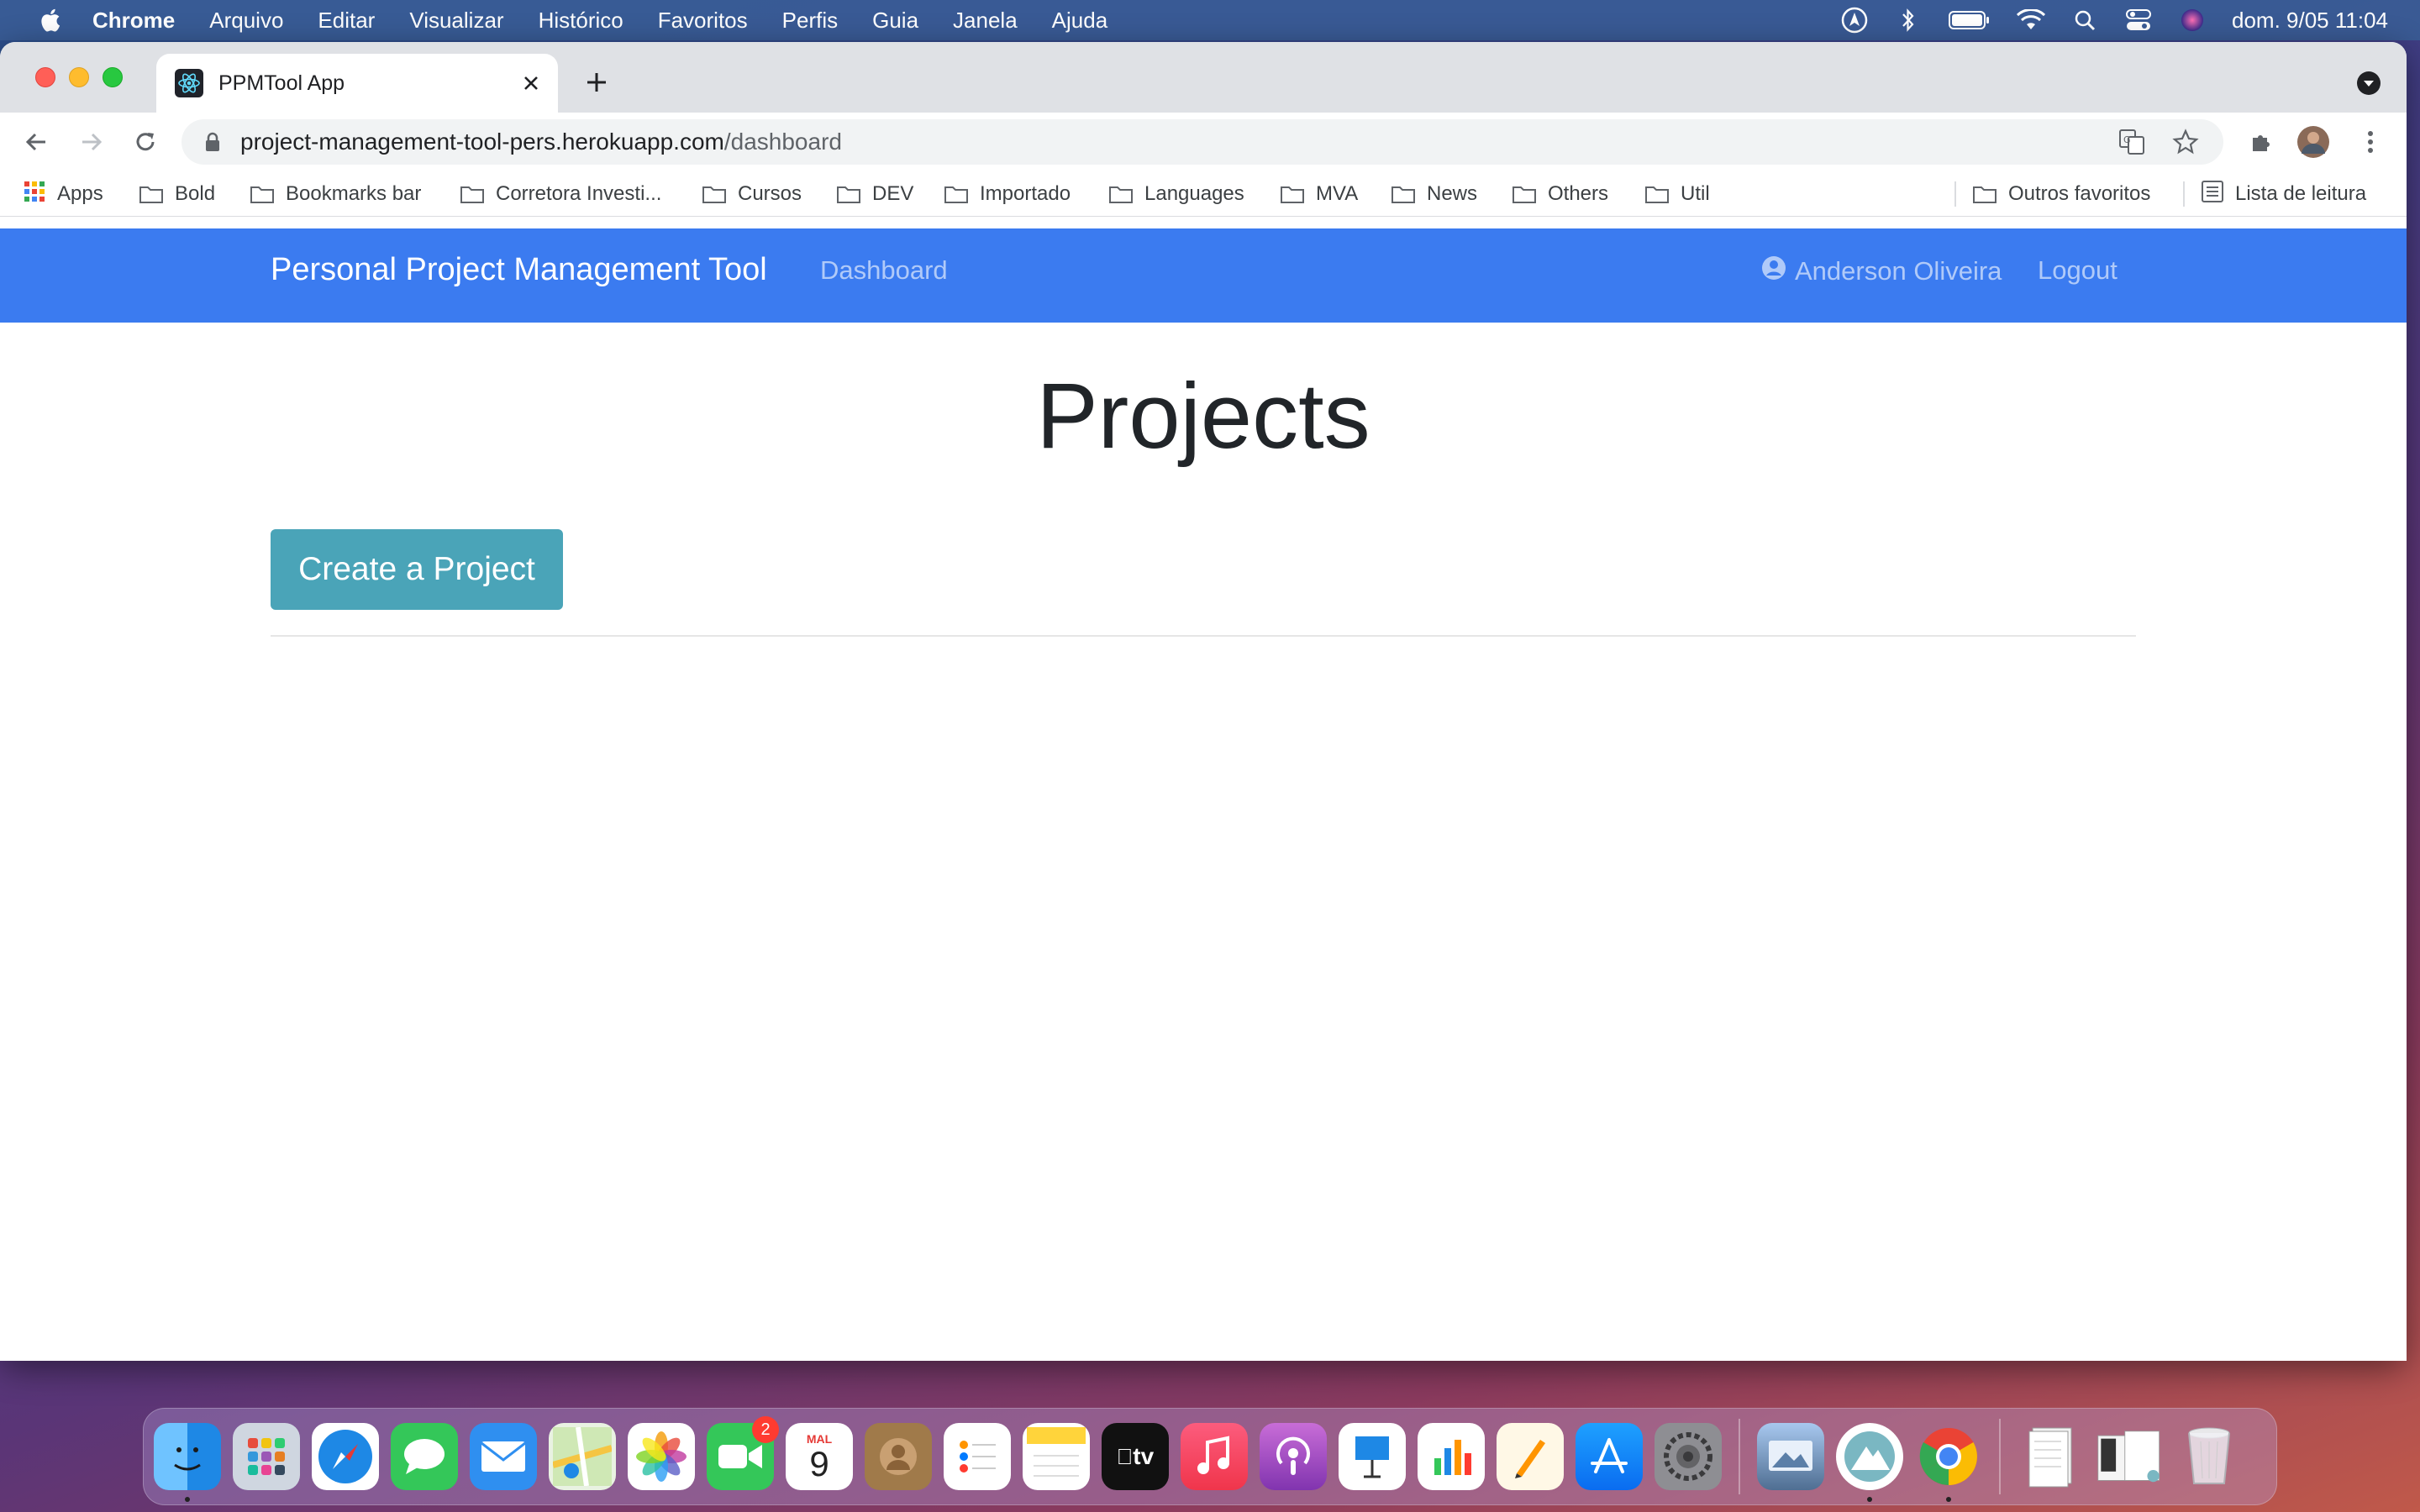 The width and height of the screenshot is (2420, 1512). Describe the element at coordinates (1560, 194) in the screenshot. I see `bookmark-folder-others: Others` at that location.